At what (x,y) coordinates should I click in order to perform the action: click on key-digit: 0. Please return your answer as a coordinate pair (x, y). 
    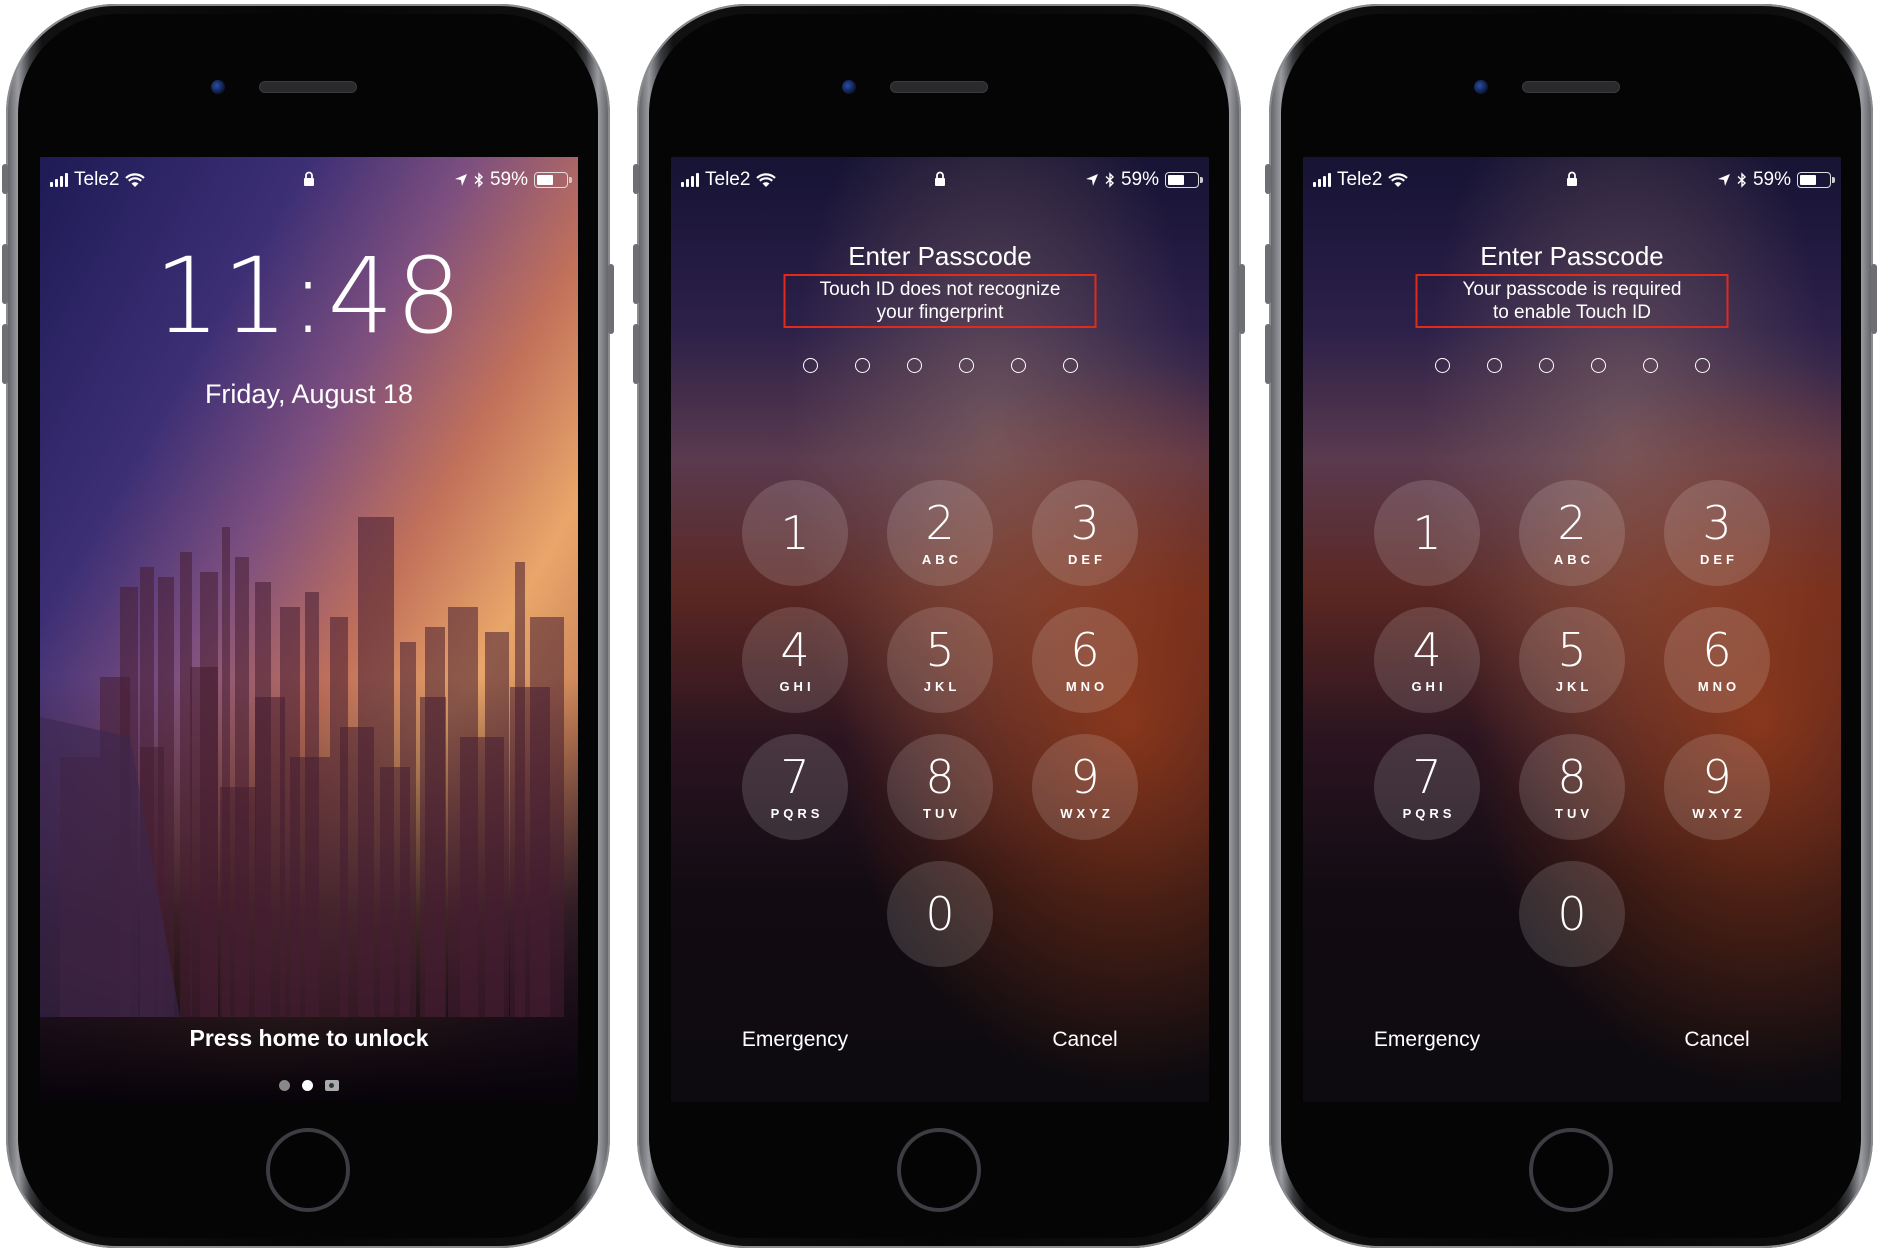
    Looking at the image, I should click on (1572, 914).